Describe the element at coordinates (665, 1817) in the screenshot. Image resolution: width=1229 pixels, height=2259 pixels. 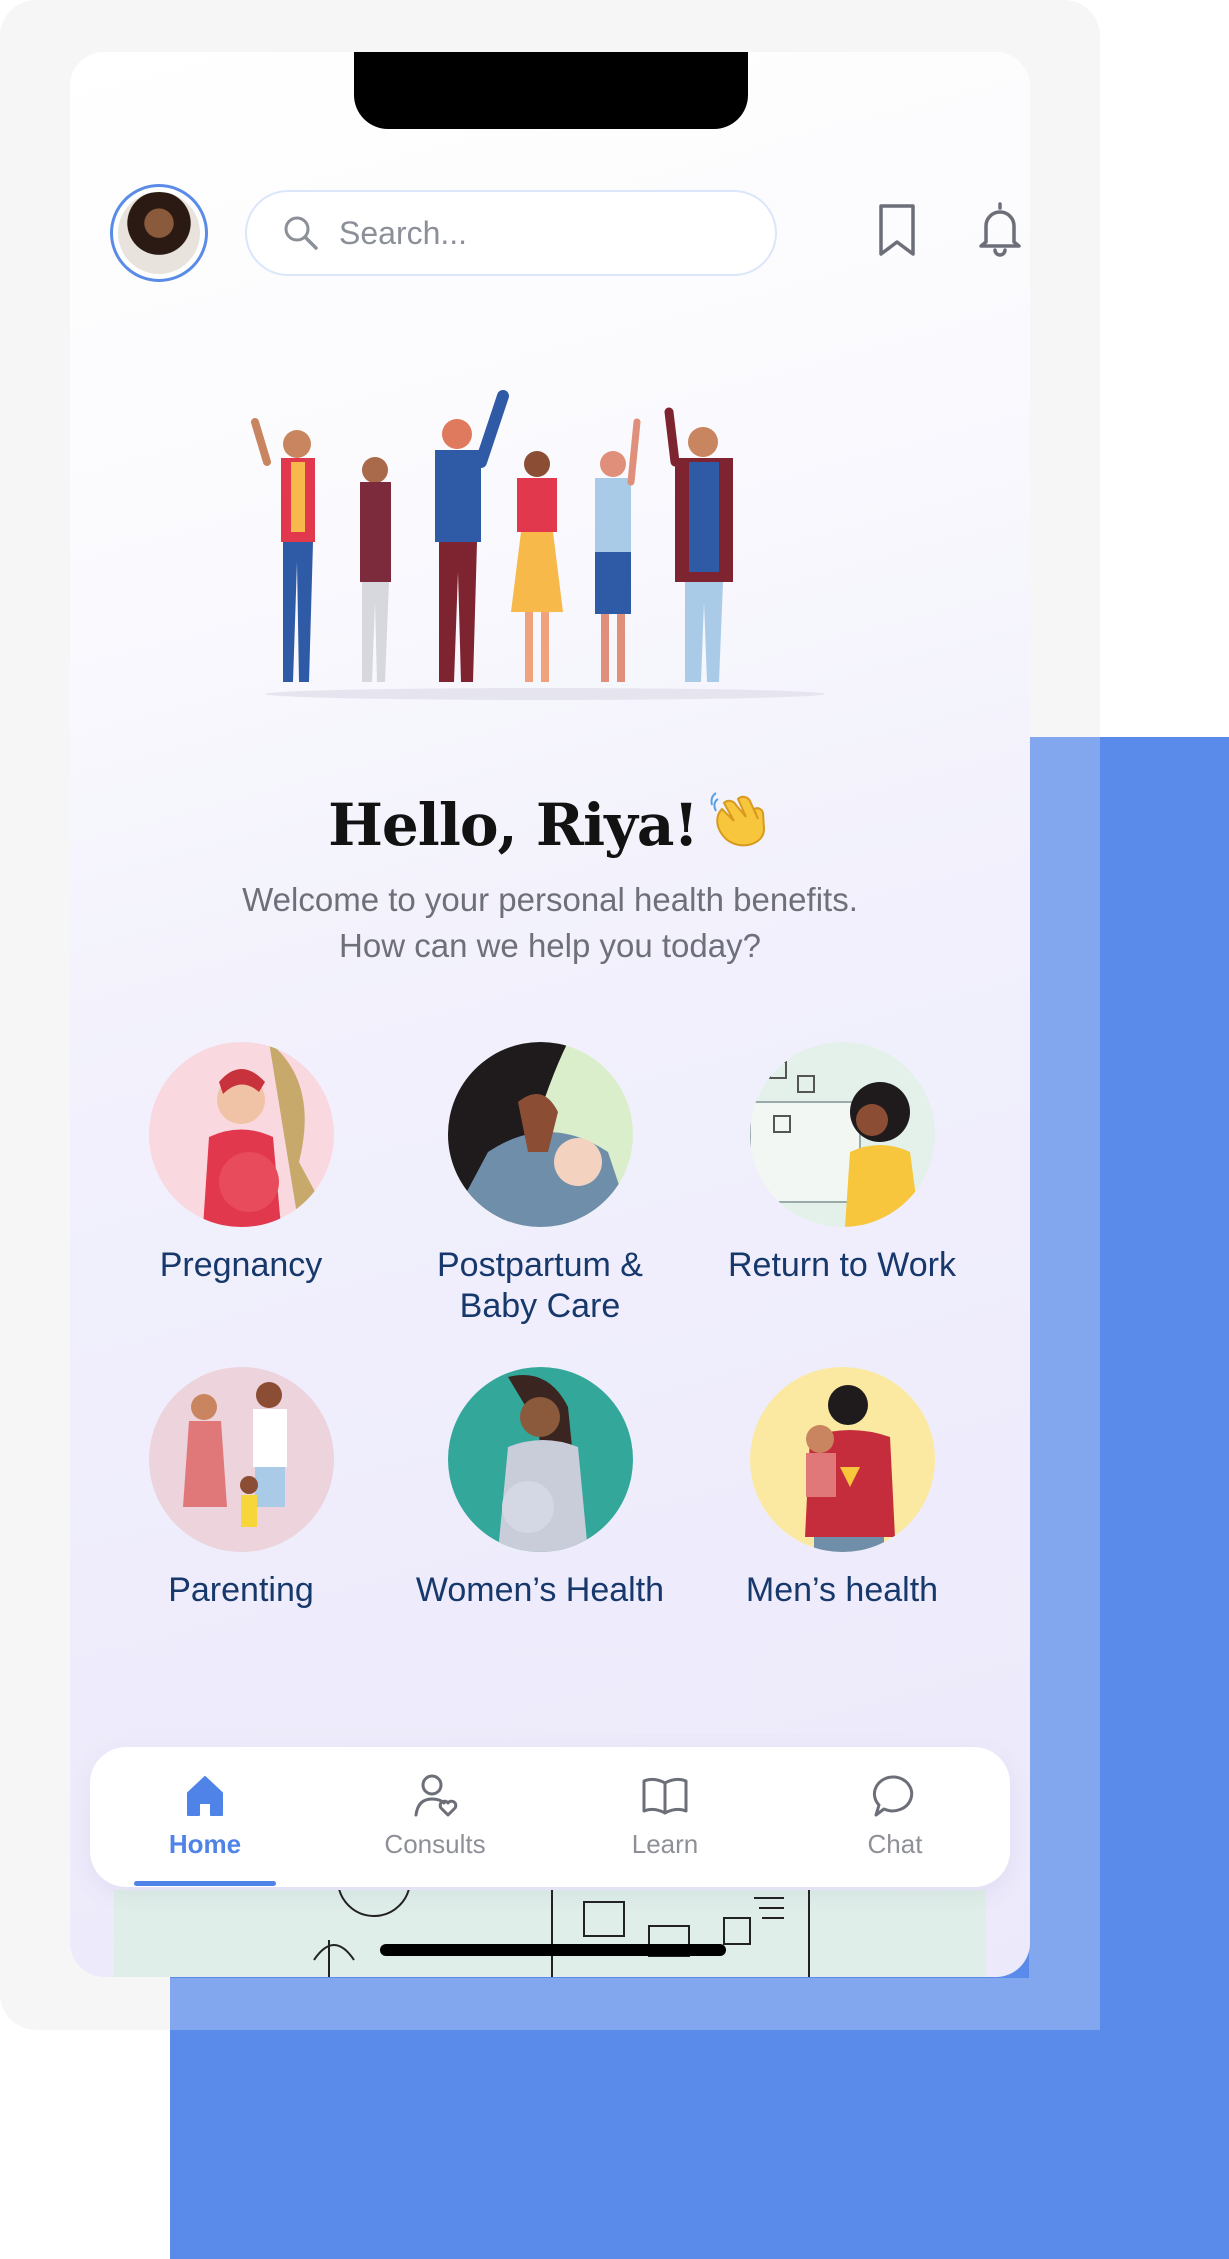
I see `tab-learn: Learn` at that location.